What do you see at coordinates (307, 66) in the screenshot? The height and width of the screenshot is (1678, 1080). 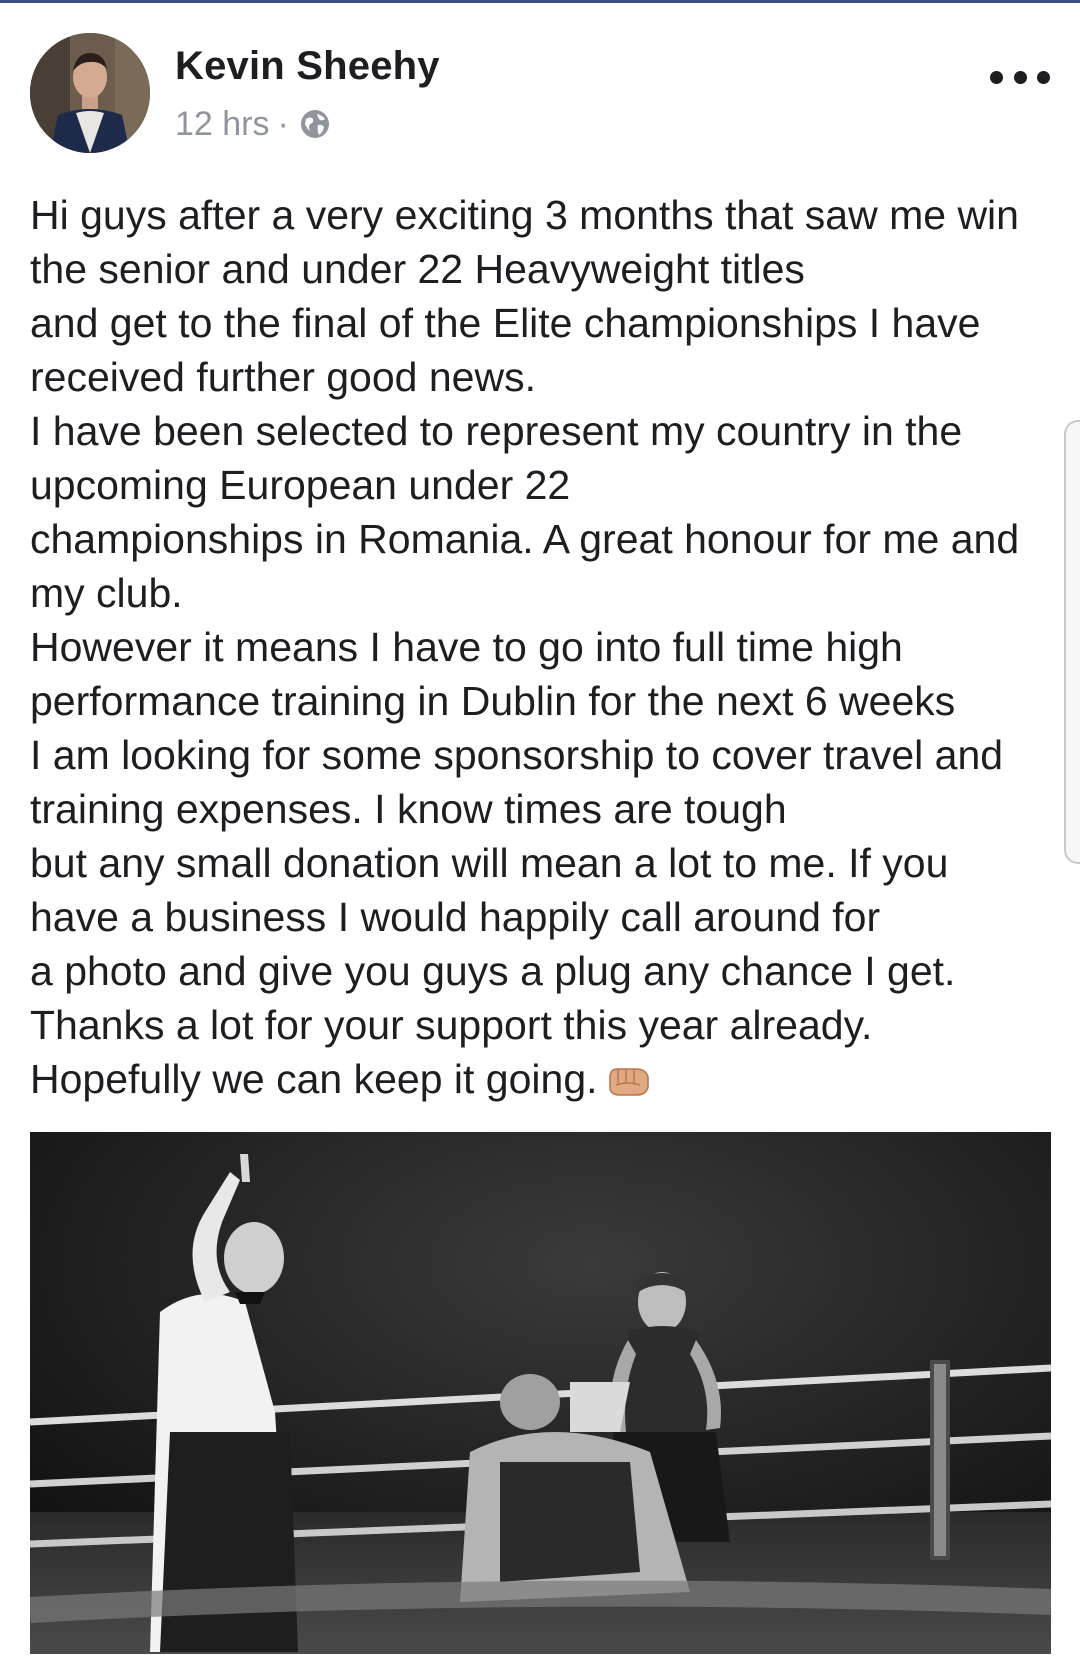 I see `author-name: Kevin Sheehy` at bounding box center [307, 66].